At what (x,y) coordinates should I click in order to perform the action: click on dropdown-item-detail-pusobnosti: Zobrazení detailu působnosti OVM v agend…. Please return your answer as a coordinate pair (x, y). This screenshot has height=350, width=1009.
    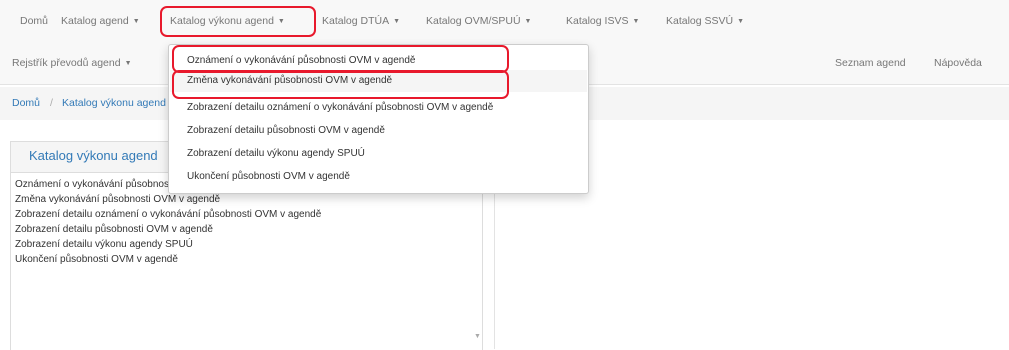
    Looking at the image, I should click on (286, 131).